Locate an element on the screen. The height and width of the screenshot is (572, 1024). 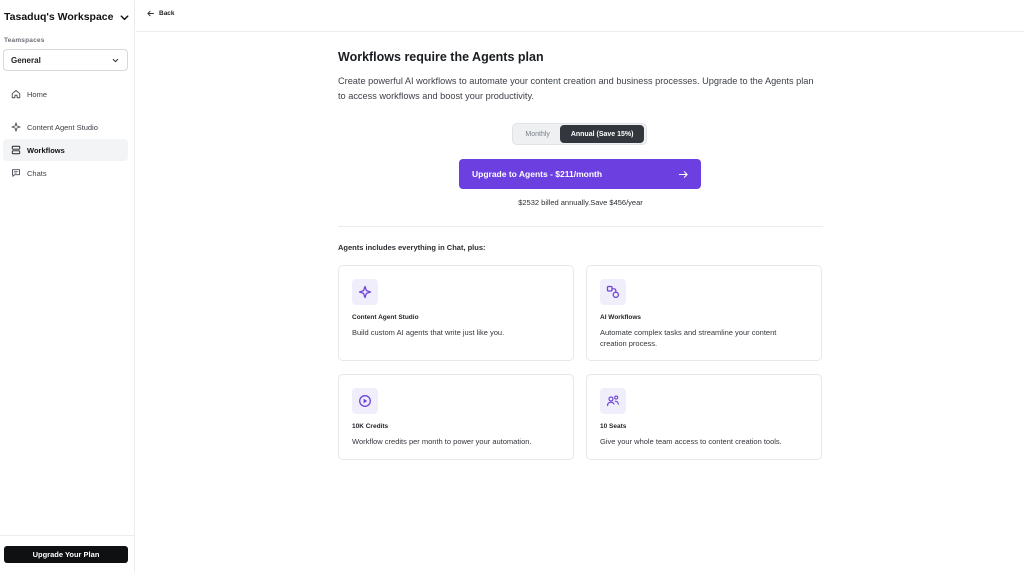
chat-icon is located at coordinates (15, 173).